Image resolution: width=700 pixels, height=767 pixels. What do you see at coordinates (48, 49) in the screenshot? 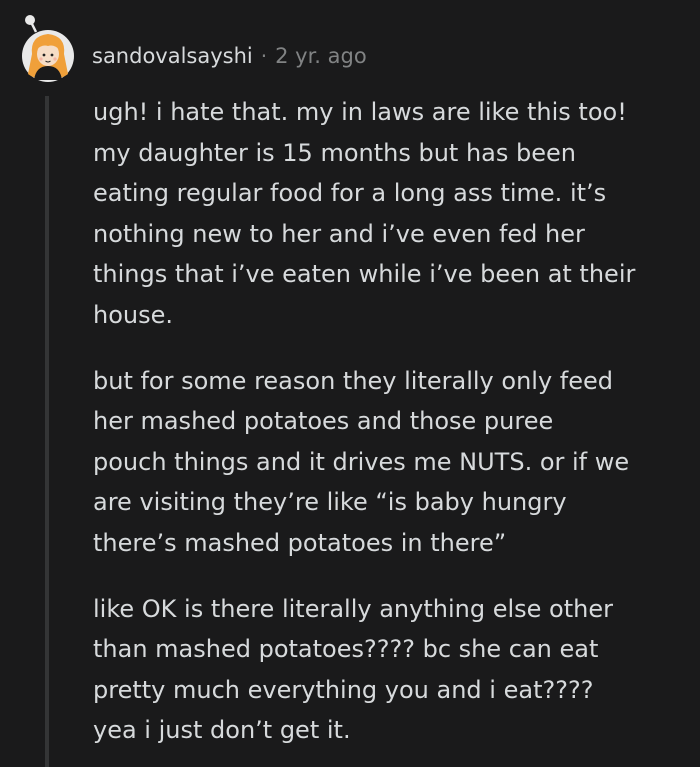
I see `user-avatar-icon` at bounding box center [48, 49].